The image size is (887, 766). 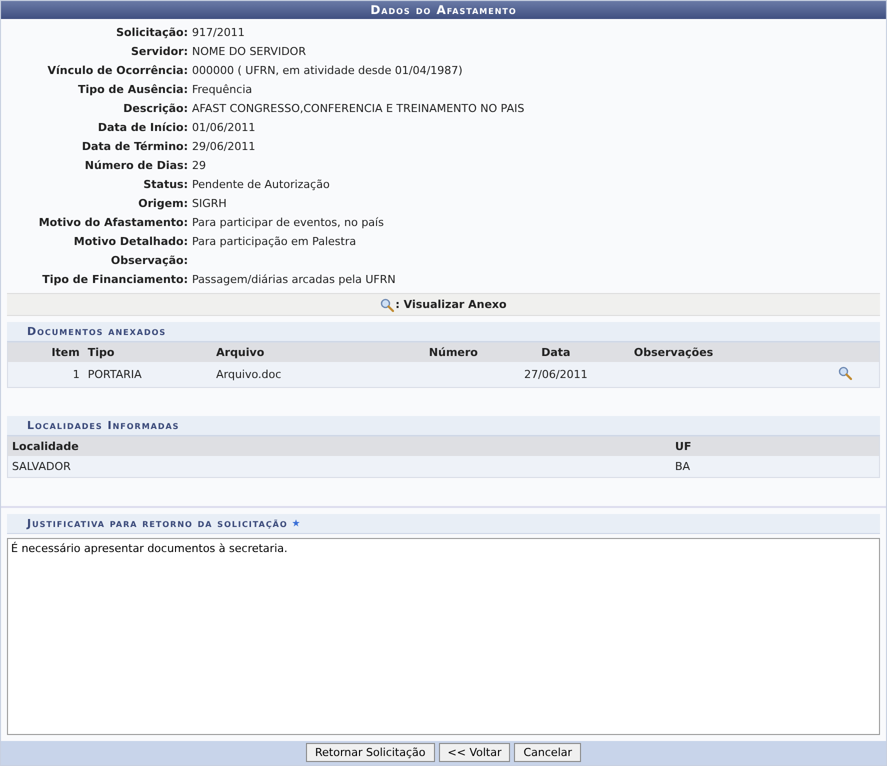 What do you see at coordinates (294, 280) in the screenshot?
I see `field-value: Passagem/diárias arcadas pela UFRN` at bounding box center [294, 280].